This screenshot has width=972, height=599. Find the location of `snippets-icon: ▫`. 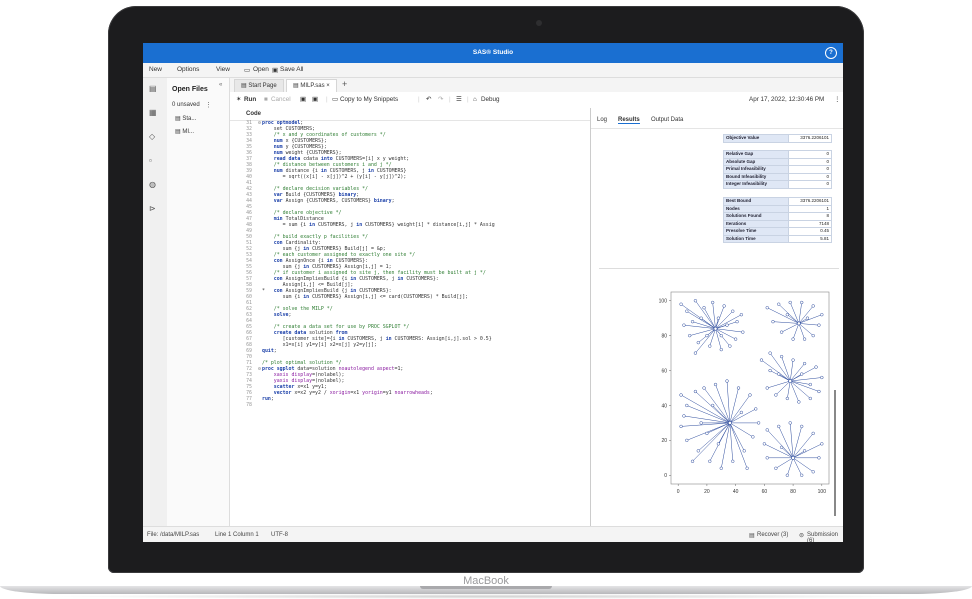

snippets-icon: ▫ is located at coordinates (150, 160).